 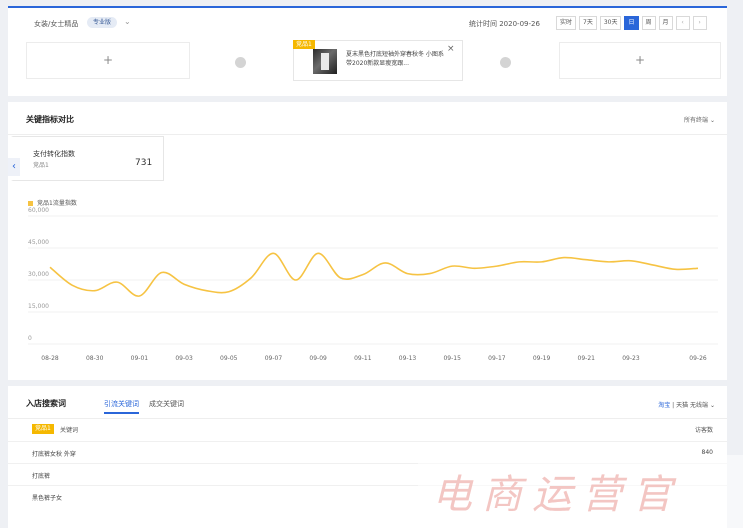 What do you see at coordinates (452, 358) in the screenshot?
I see `x-tick-label: 09-15` at bounding box center [452, 358].